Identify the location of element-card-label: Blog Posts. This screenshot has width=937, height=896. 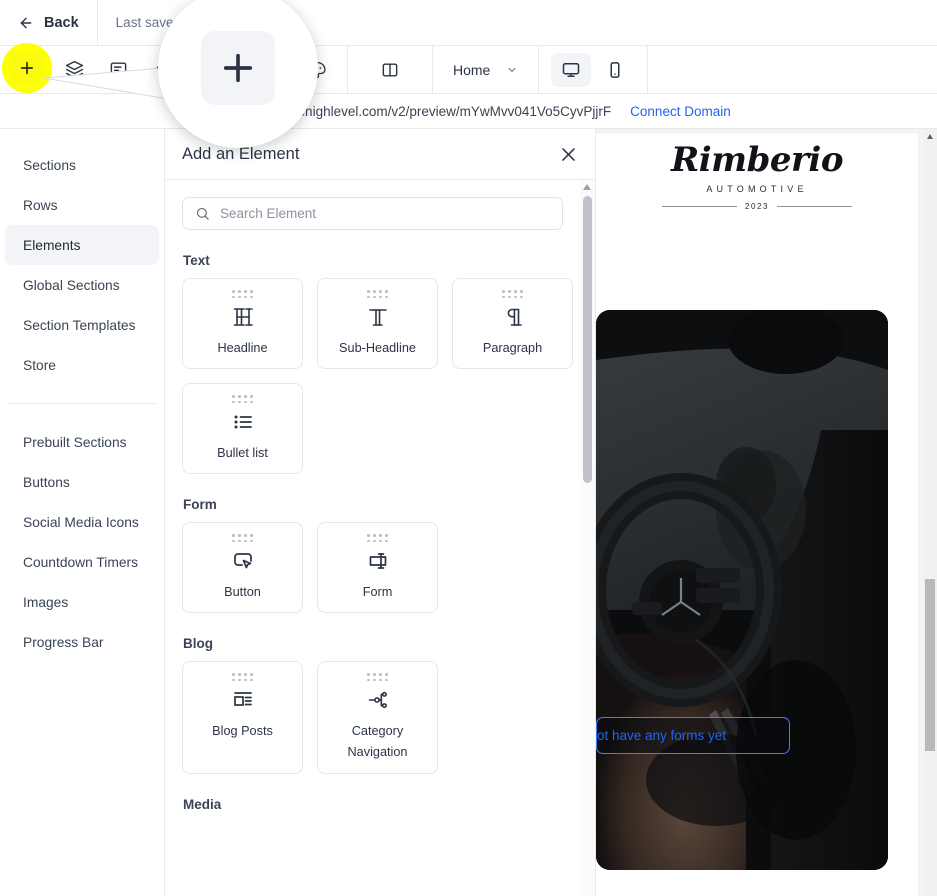
(242, 731).